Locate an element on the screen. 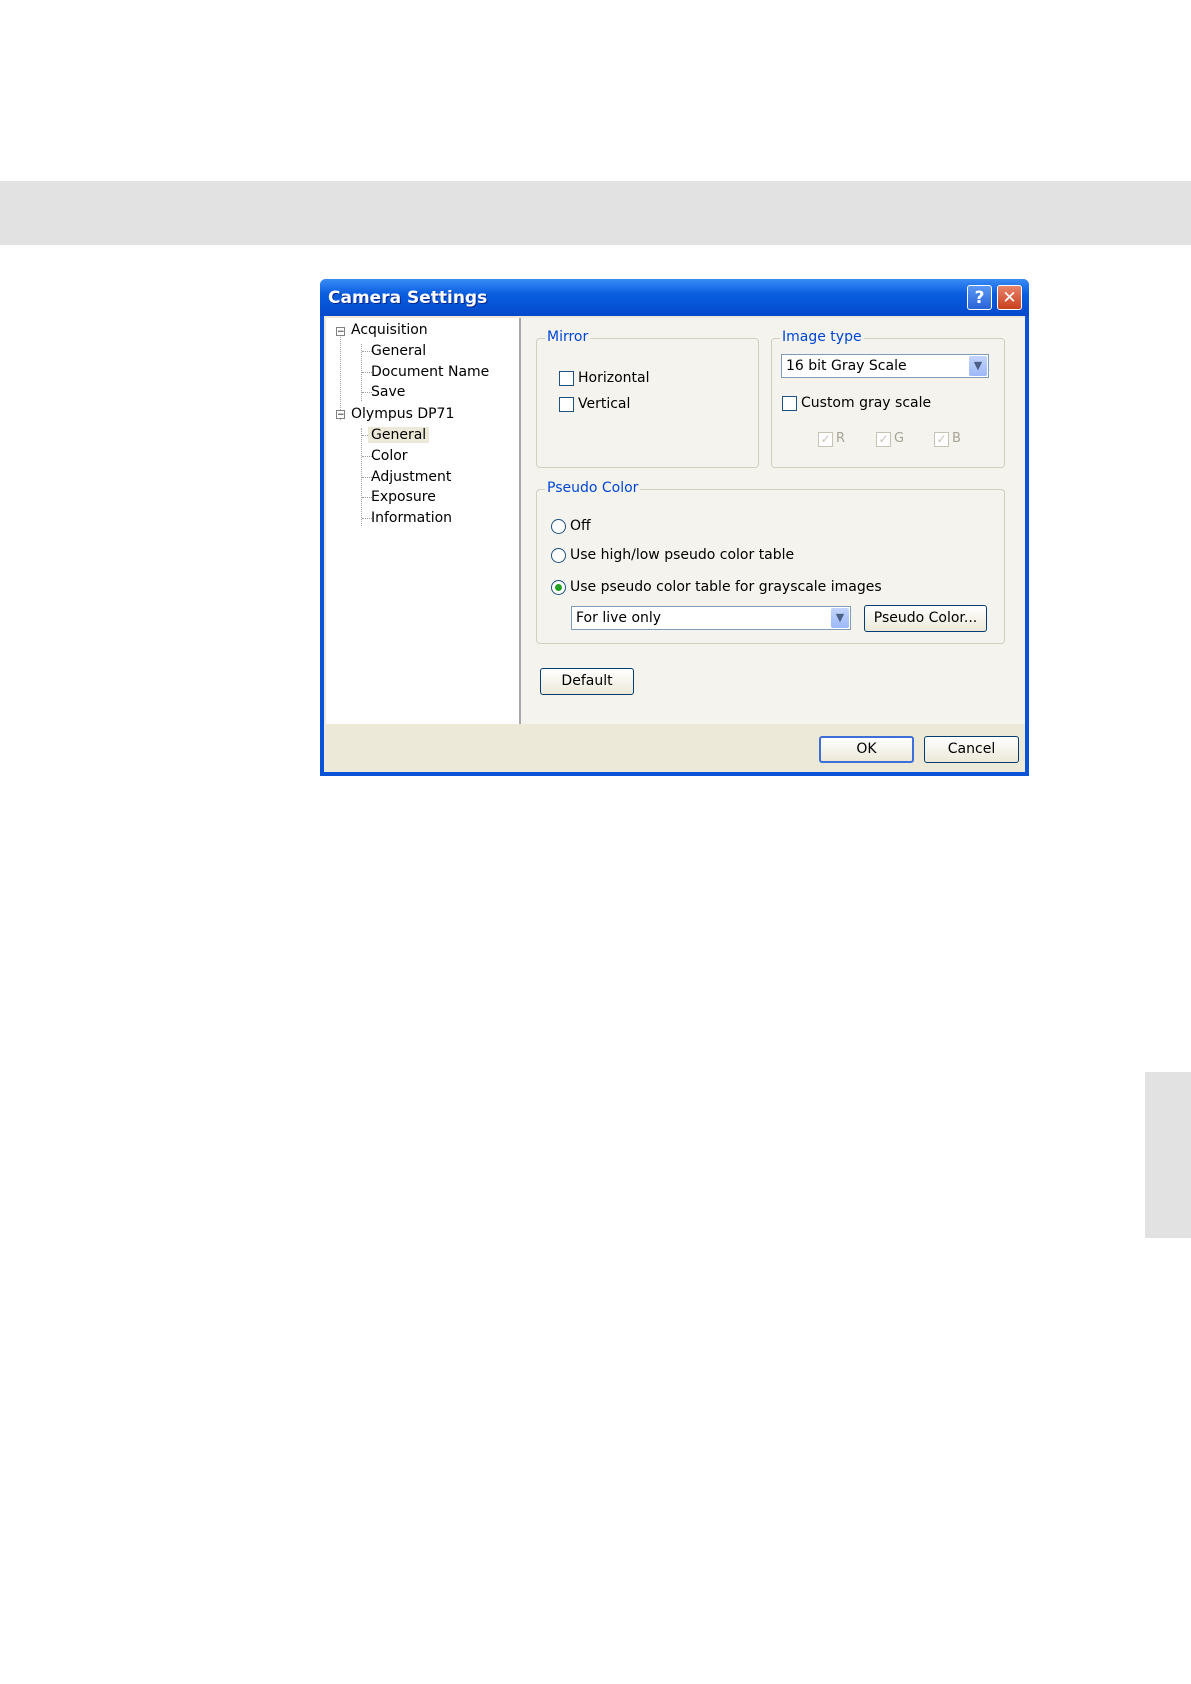 The width and height of the screenshot is (1191, 1684). collapse-acquisition-icon: − is located at coordinates (340, 332).